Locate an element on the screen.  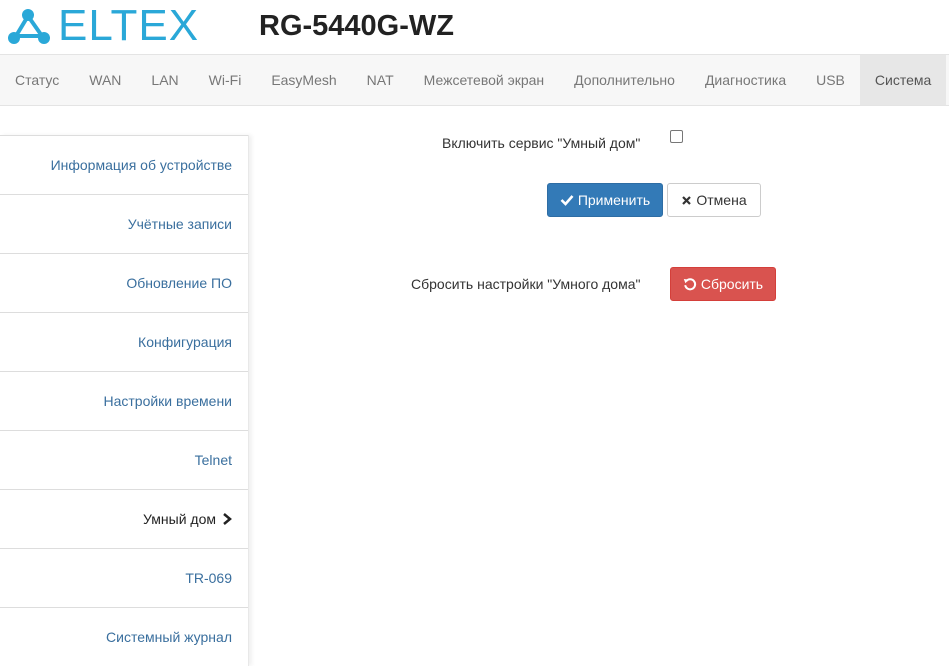
eltex-logo-icon is located at coordinates (29, 26).